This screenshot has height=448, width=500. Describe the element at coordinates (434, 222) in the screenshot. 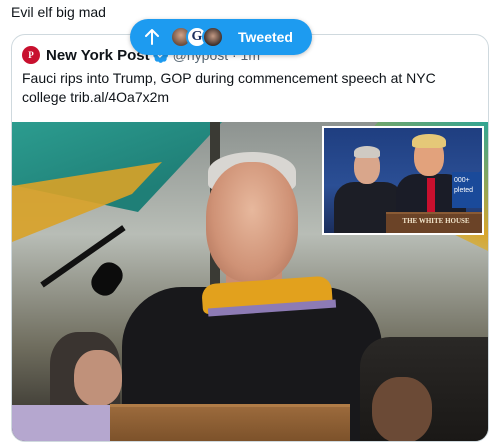

I see `inset-podium-sign: THE WHITE HOUSE` at that location.